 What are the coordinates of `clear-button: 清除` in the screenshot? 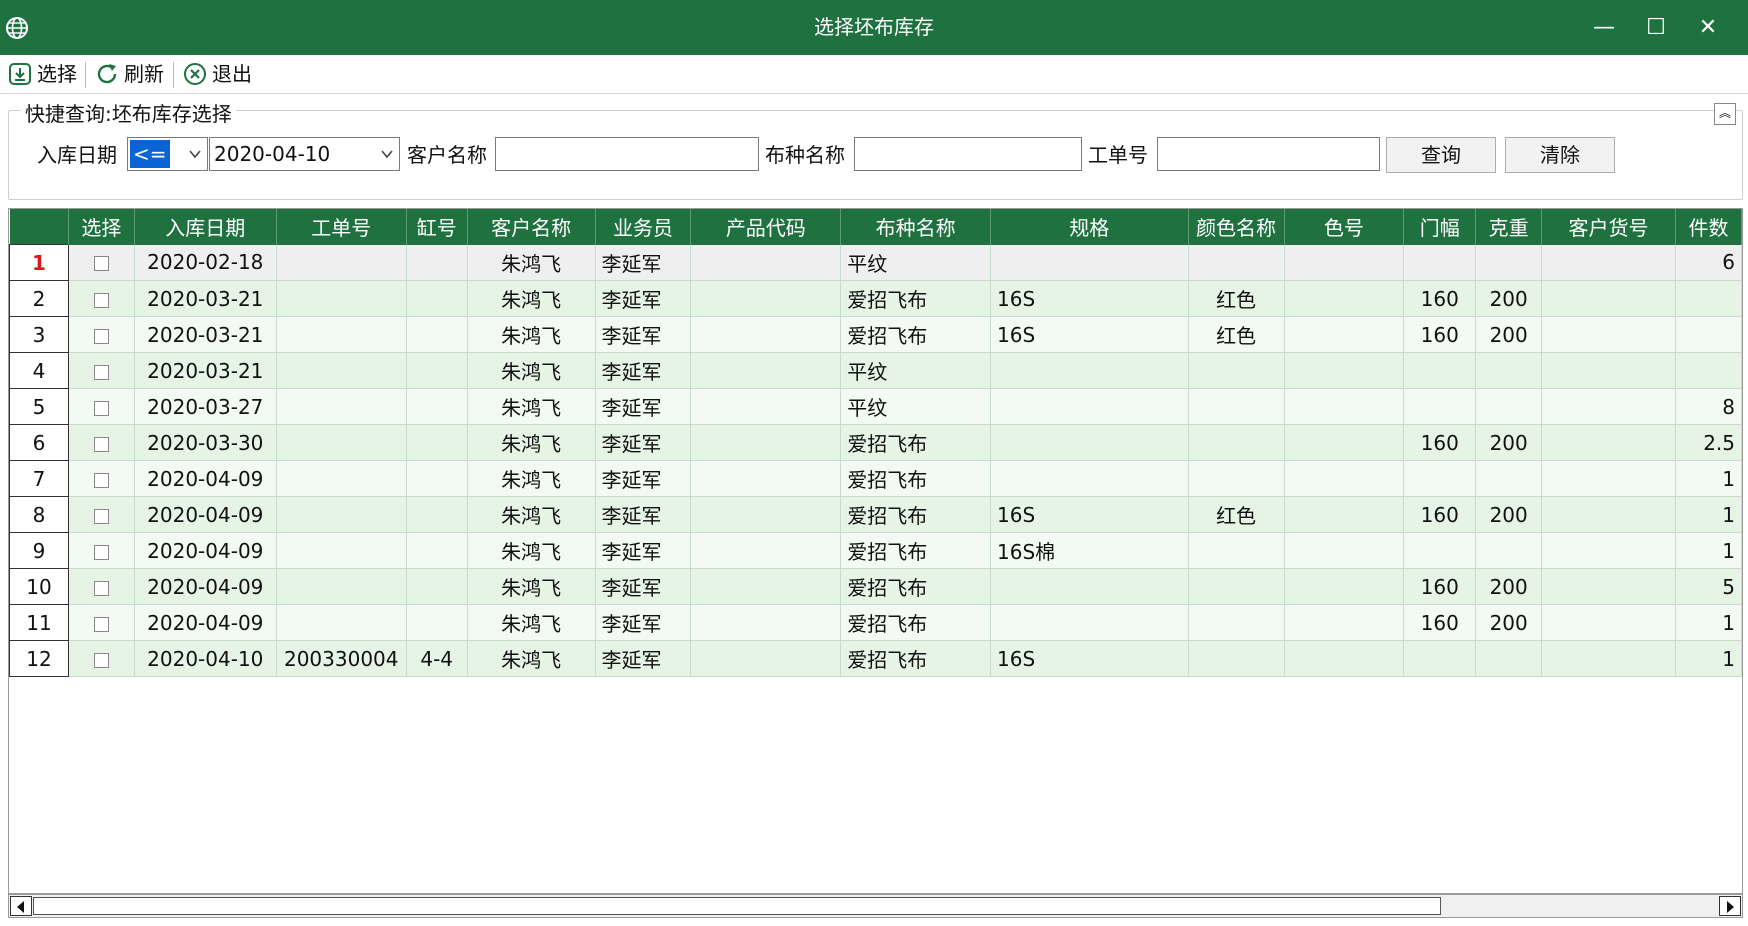 It's located at (1560, 155).